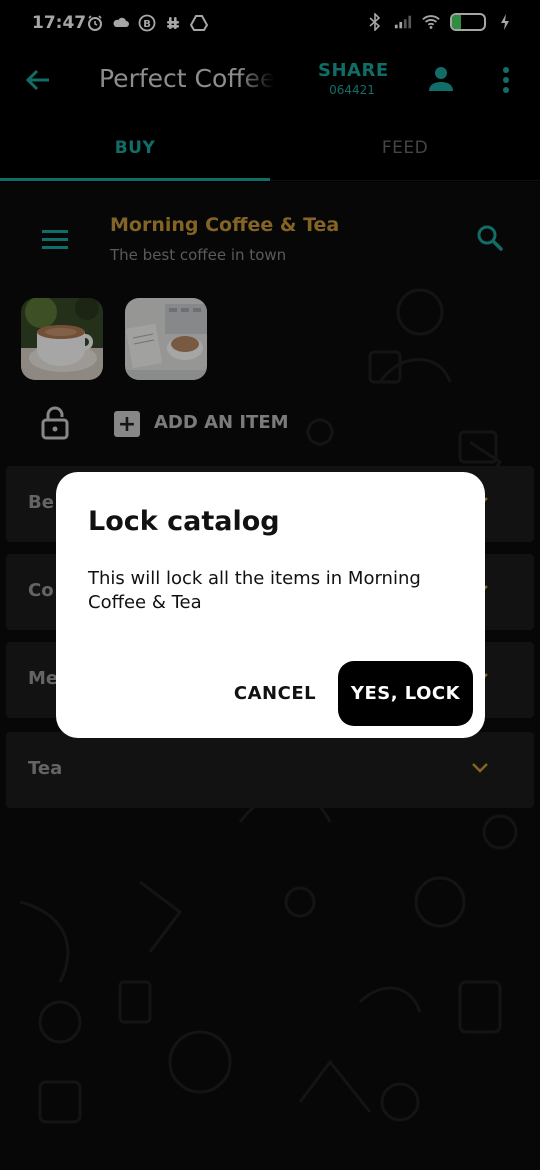 This screenshot has height=1170, width=540. Describe the element at coordinates (184, 521) in the screenshot. I see `dialog-title: Lock catalog` at that location.